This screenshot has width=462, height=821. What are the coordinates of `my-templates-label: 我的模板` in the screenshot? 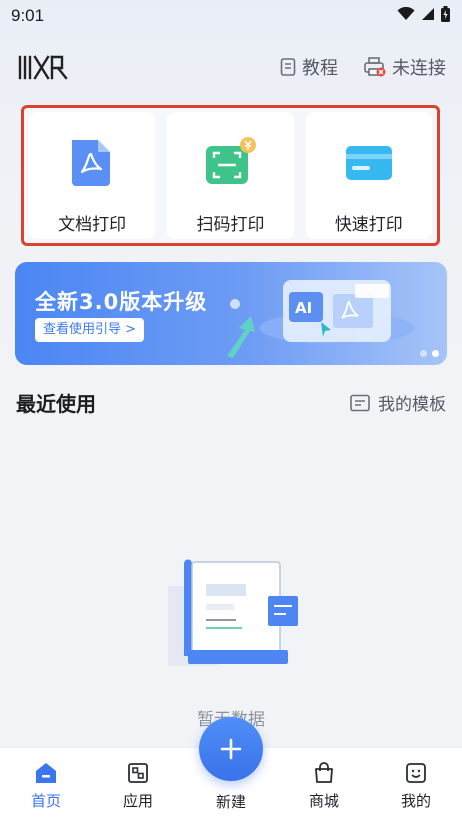 It's located at (412, 405).